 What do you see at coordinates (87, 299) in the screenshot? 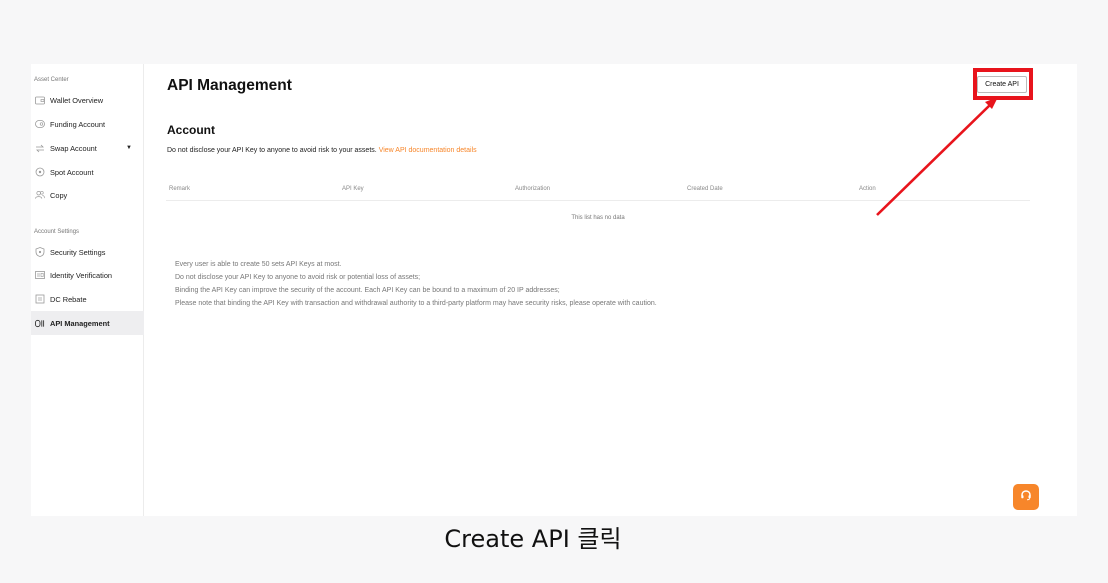
I see `sidebar-item-dc-rebate: DC Rebate` at bounding box center [87, 299].